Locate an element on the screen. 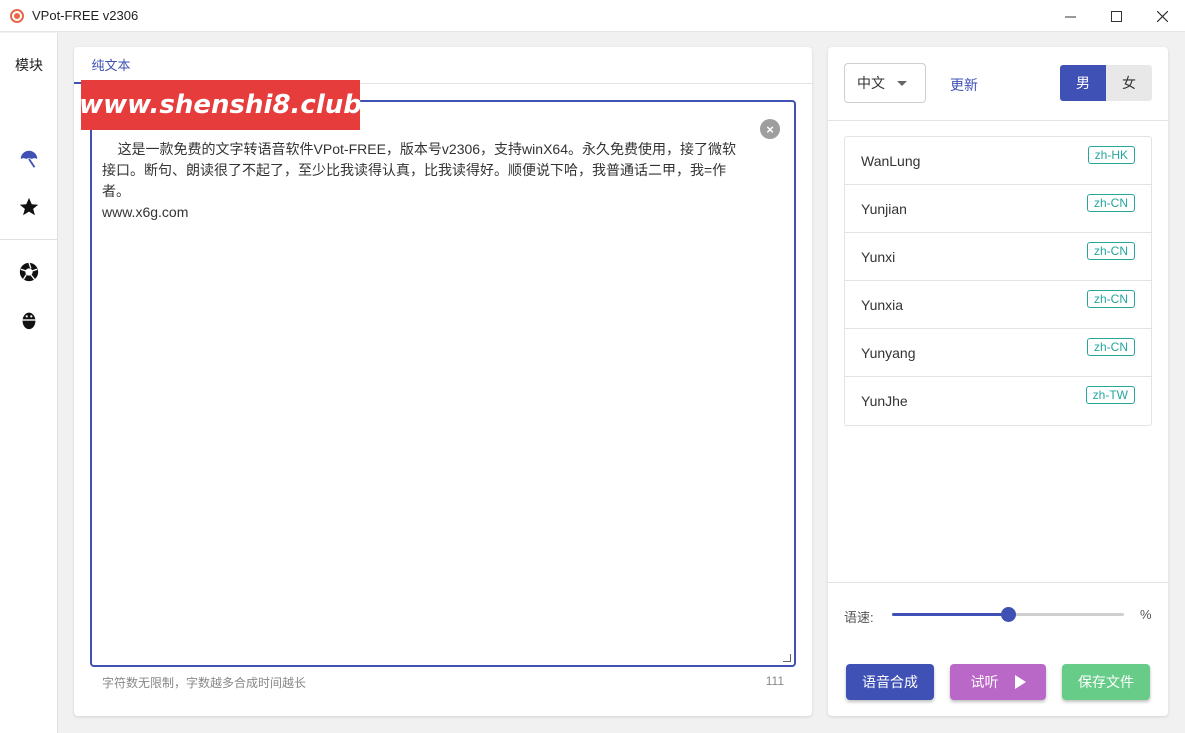 The width and height of the screenshot is (1185, 733). voice-item: Yunxi zh-CN is located at coordinates (998, 257).